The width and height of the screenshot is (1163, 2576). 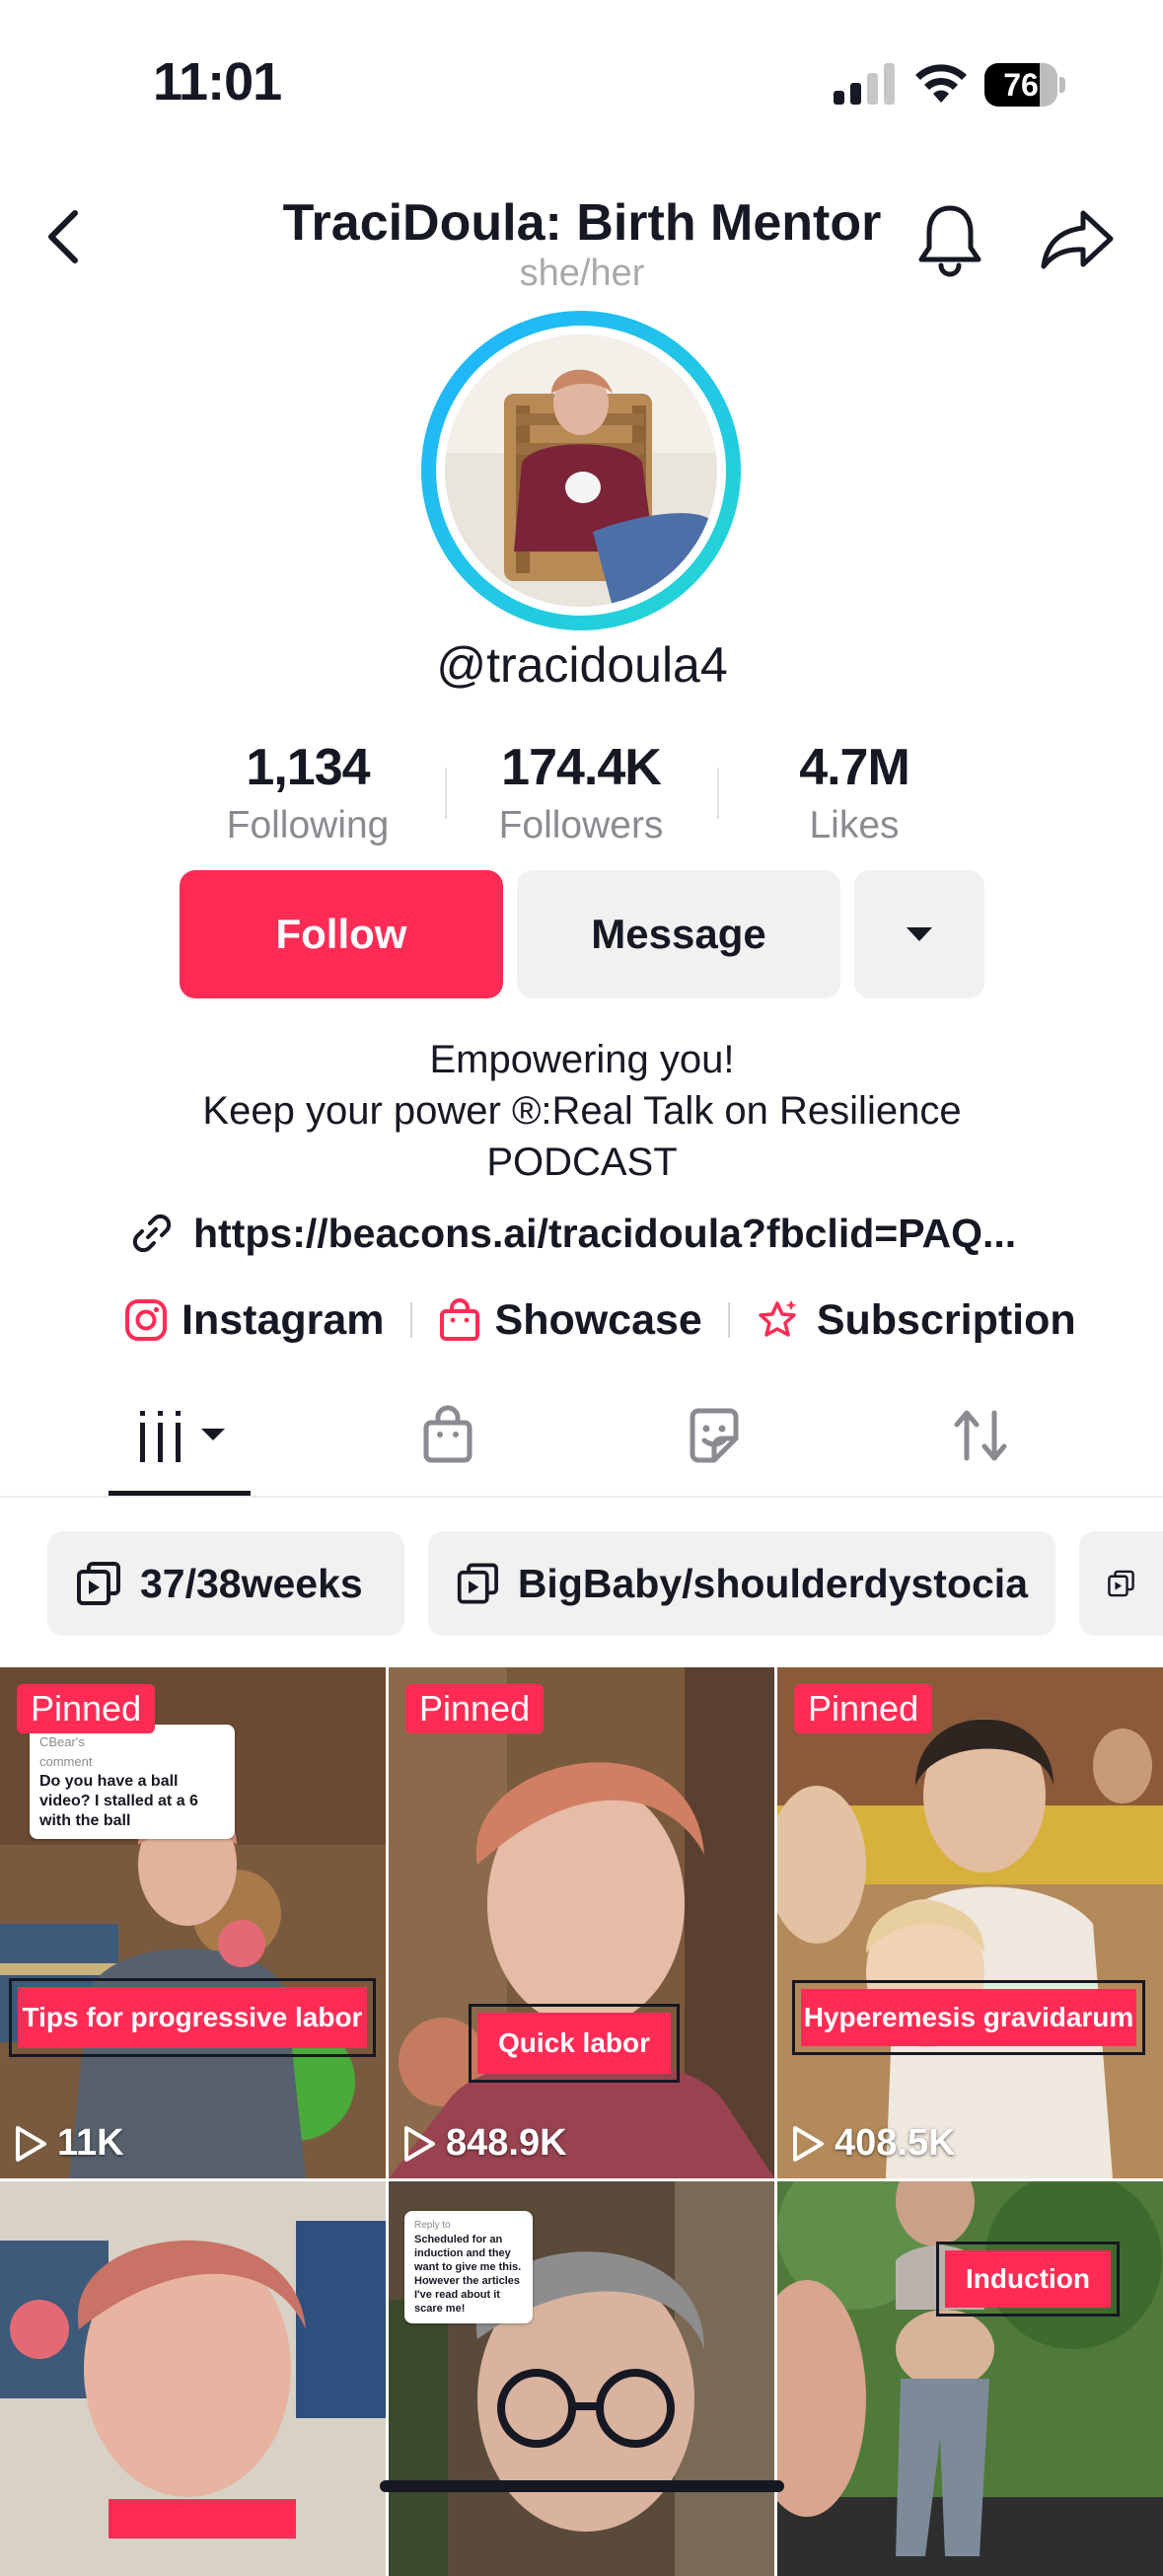 I want to click on followers-count: 174.4K, so click(x=581, y=767).